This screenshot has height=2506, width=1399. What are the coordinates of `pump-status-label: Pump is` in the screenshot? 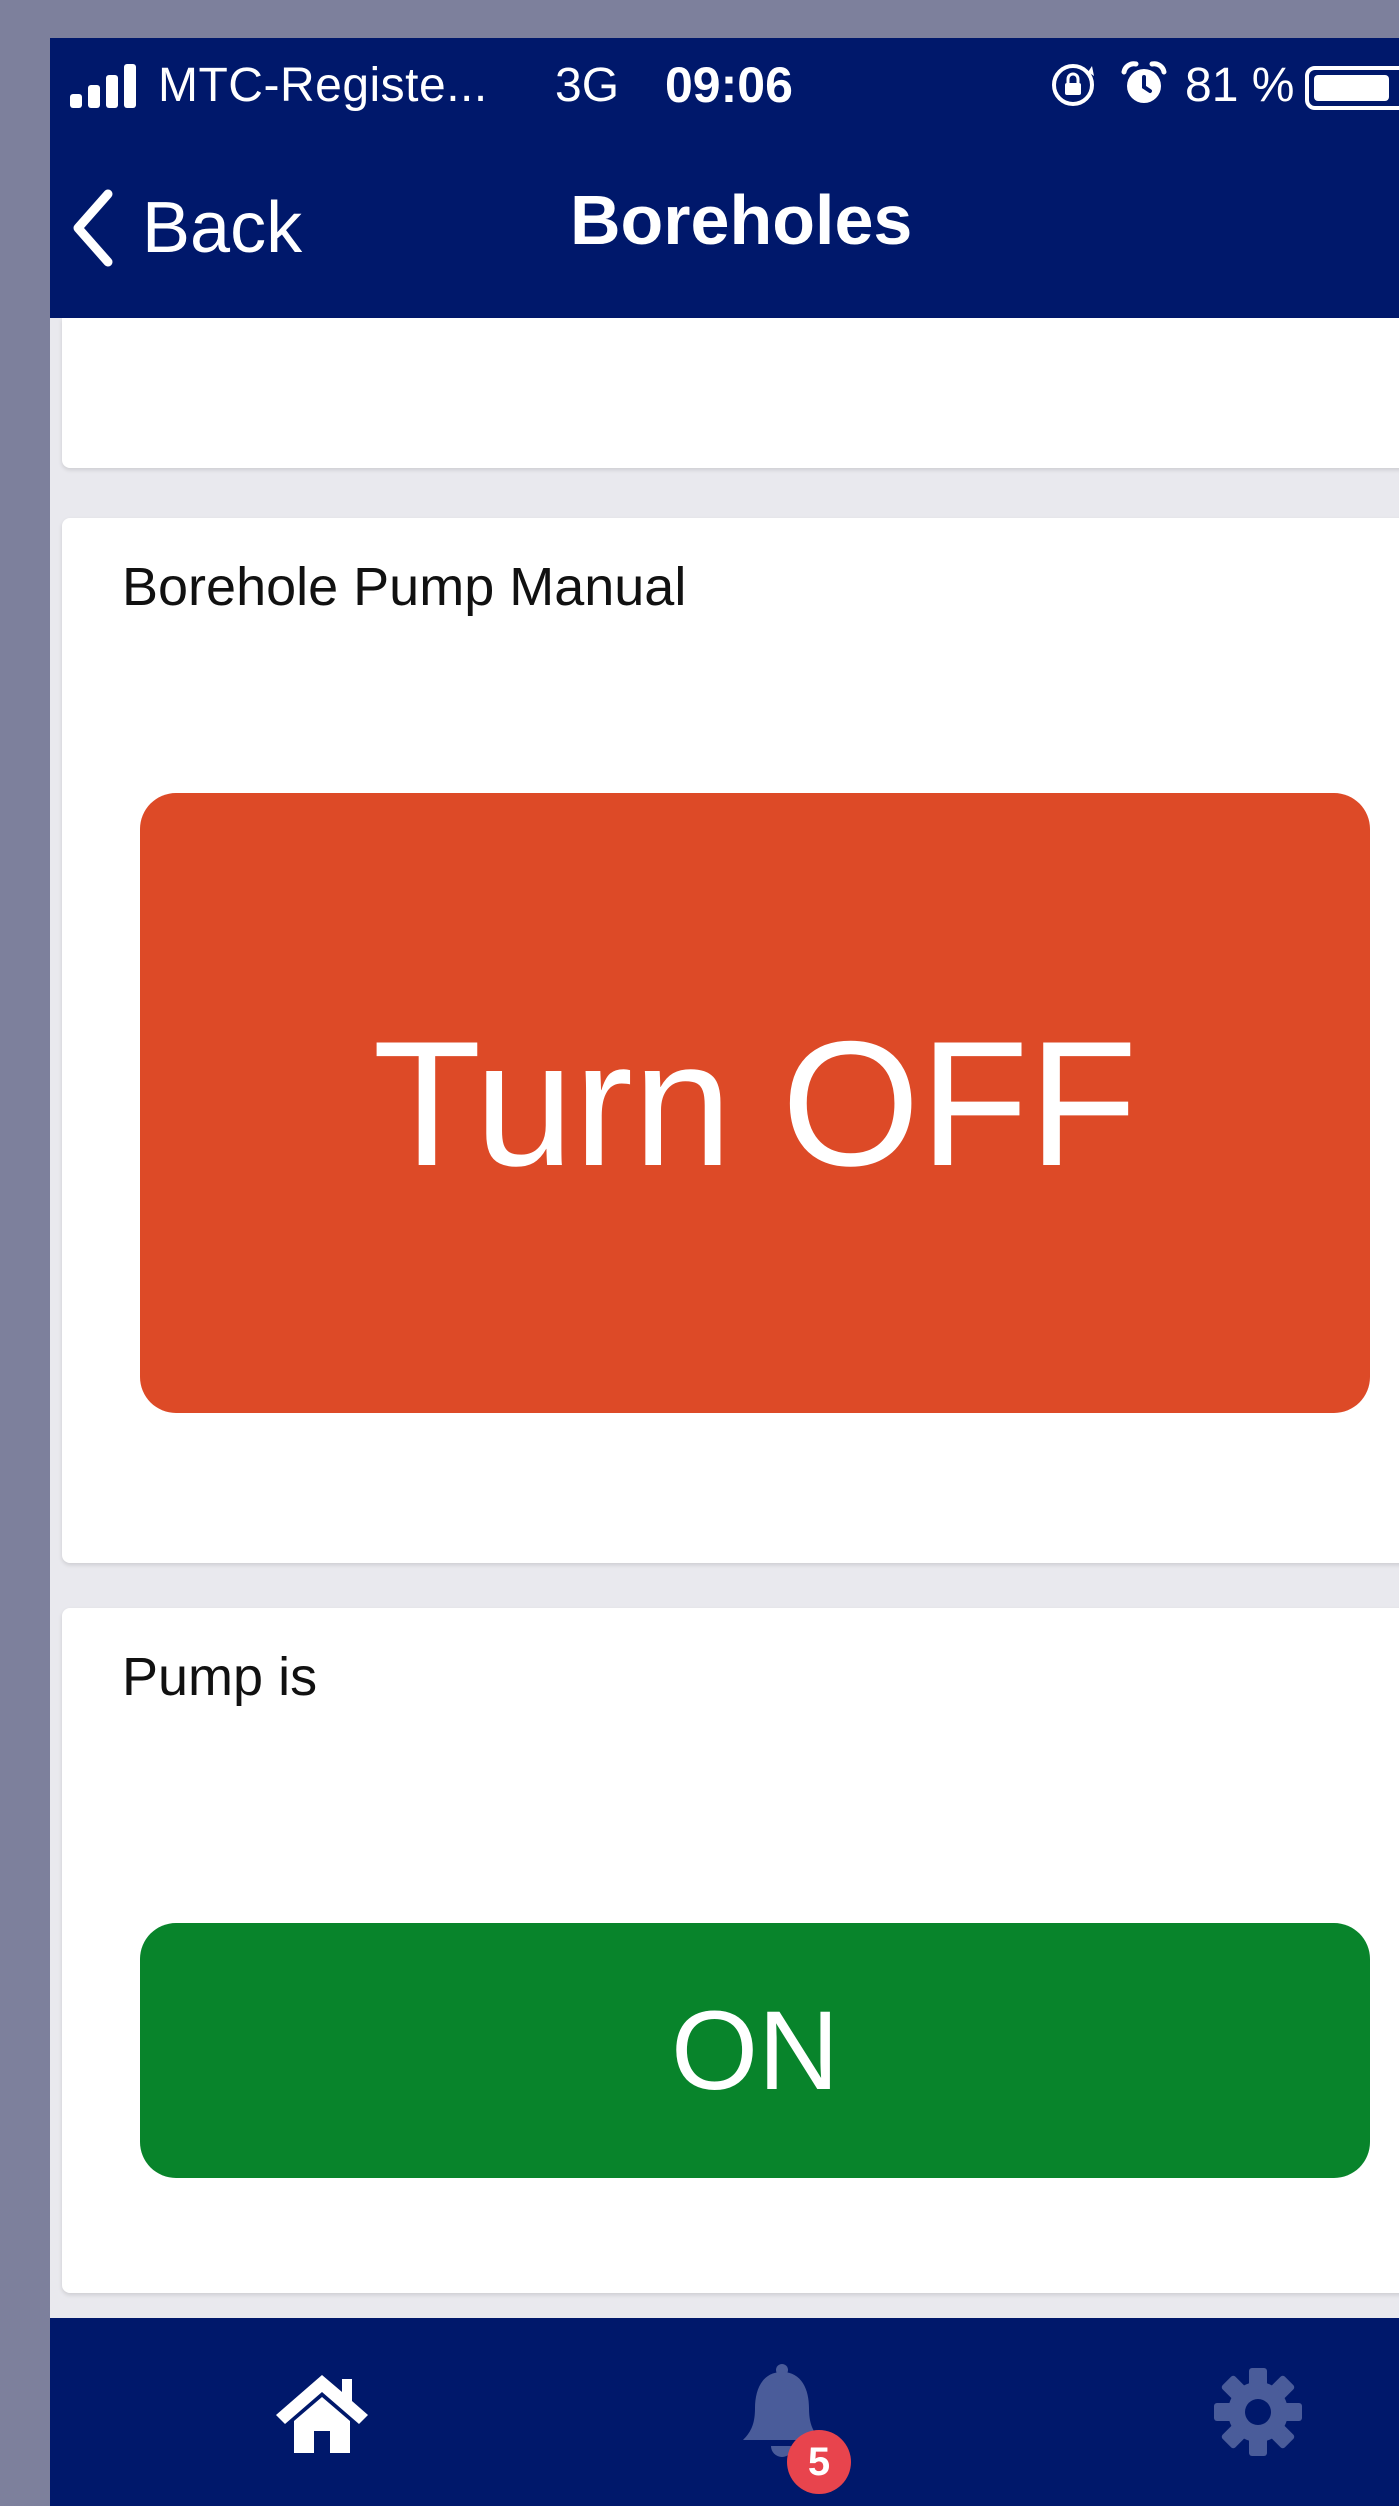 It's located at (220, 1677).